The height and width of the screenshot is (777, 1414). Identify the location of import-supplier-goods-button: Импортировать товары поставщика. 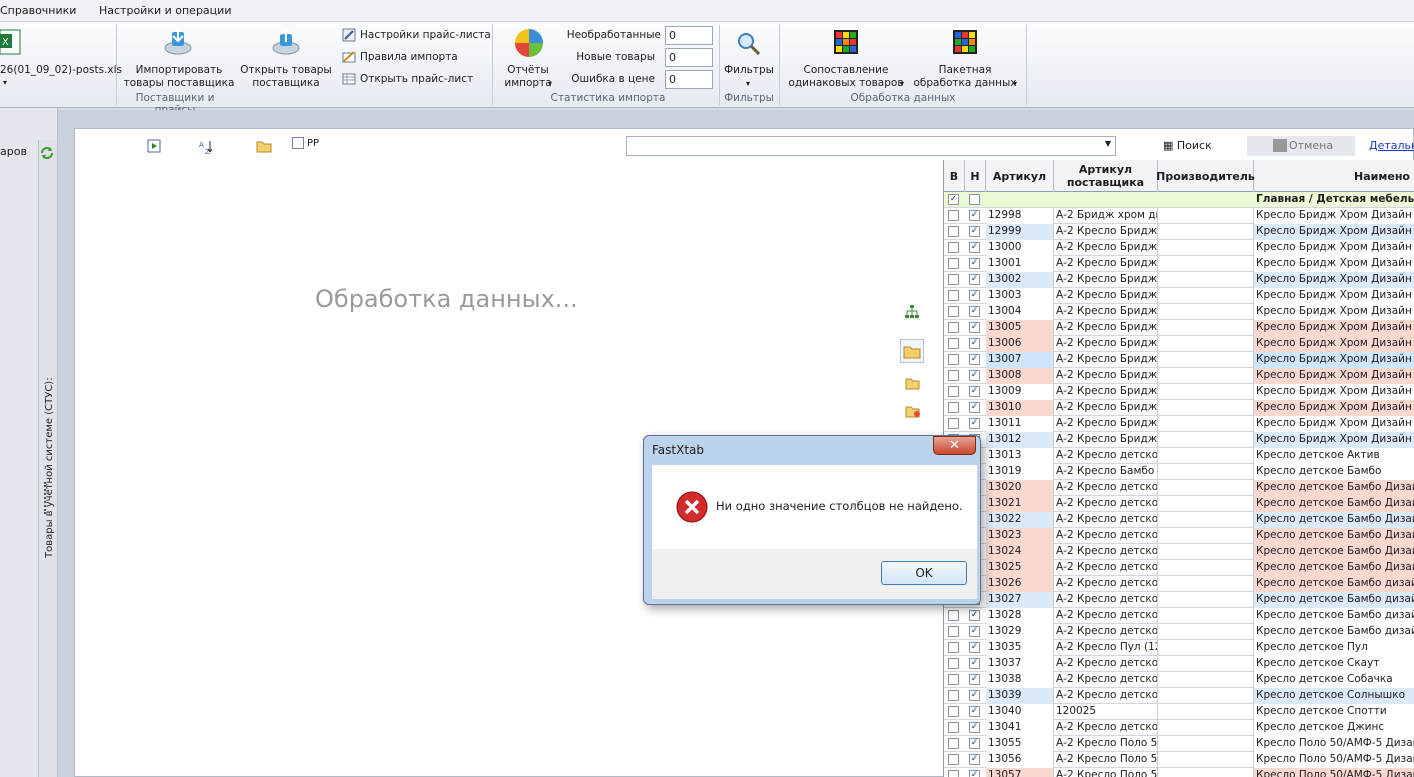
(179, 77).